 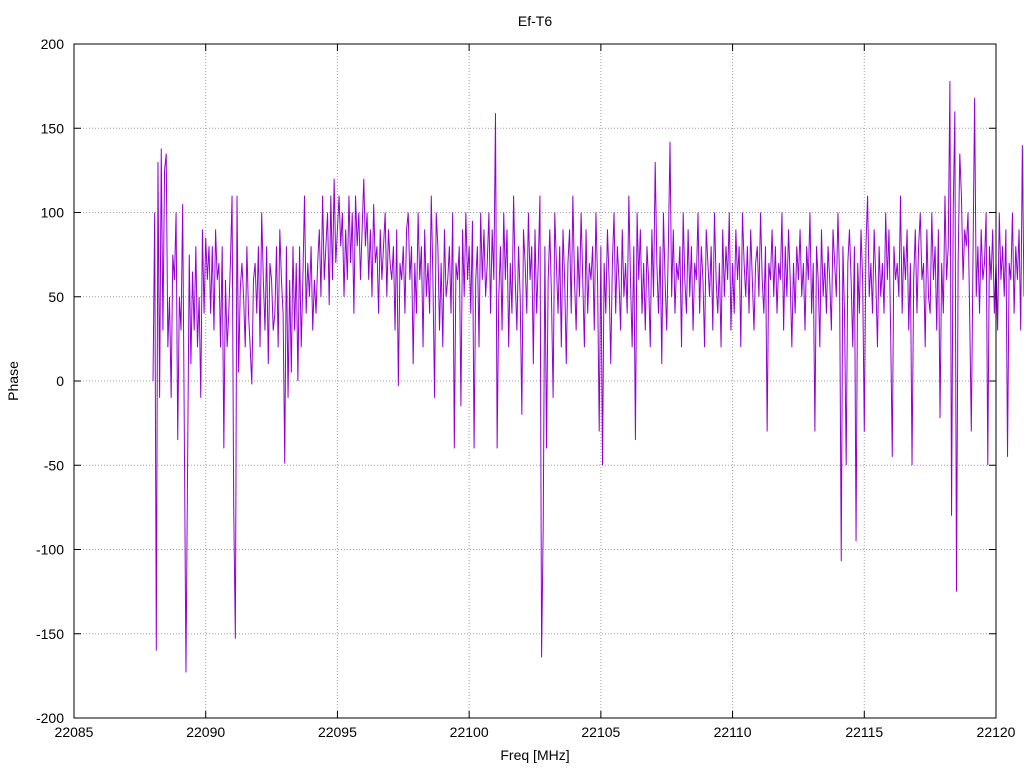 I want to click on x-tick-label: 22110, so click(x=733, y=732).